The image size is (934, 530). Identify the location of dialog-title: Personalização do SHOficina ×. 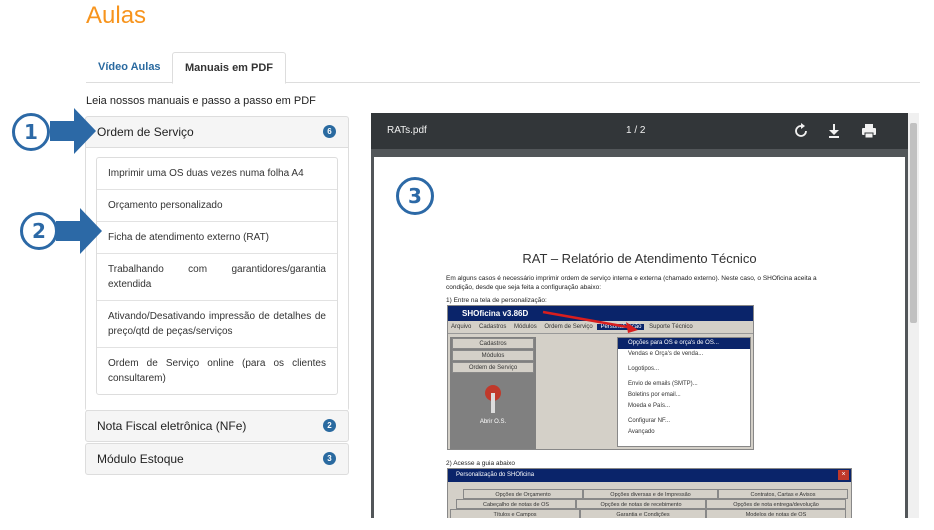
(649, 475).